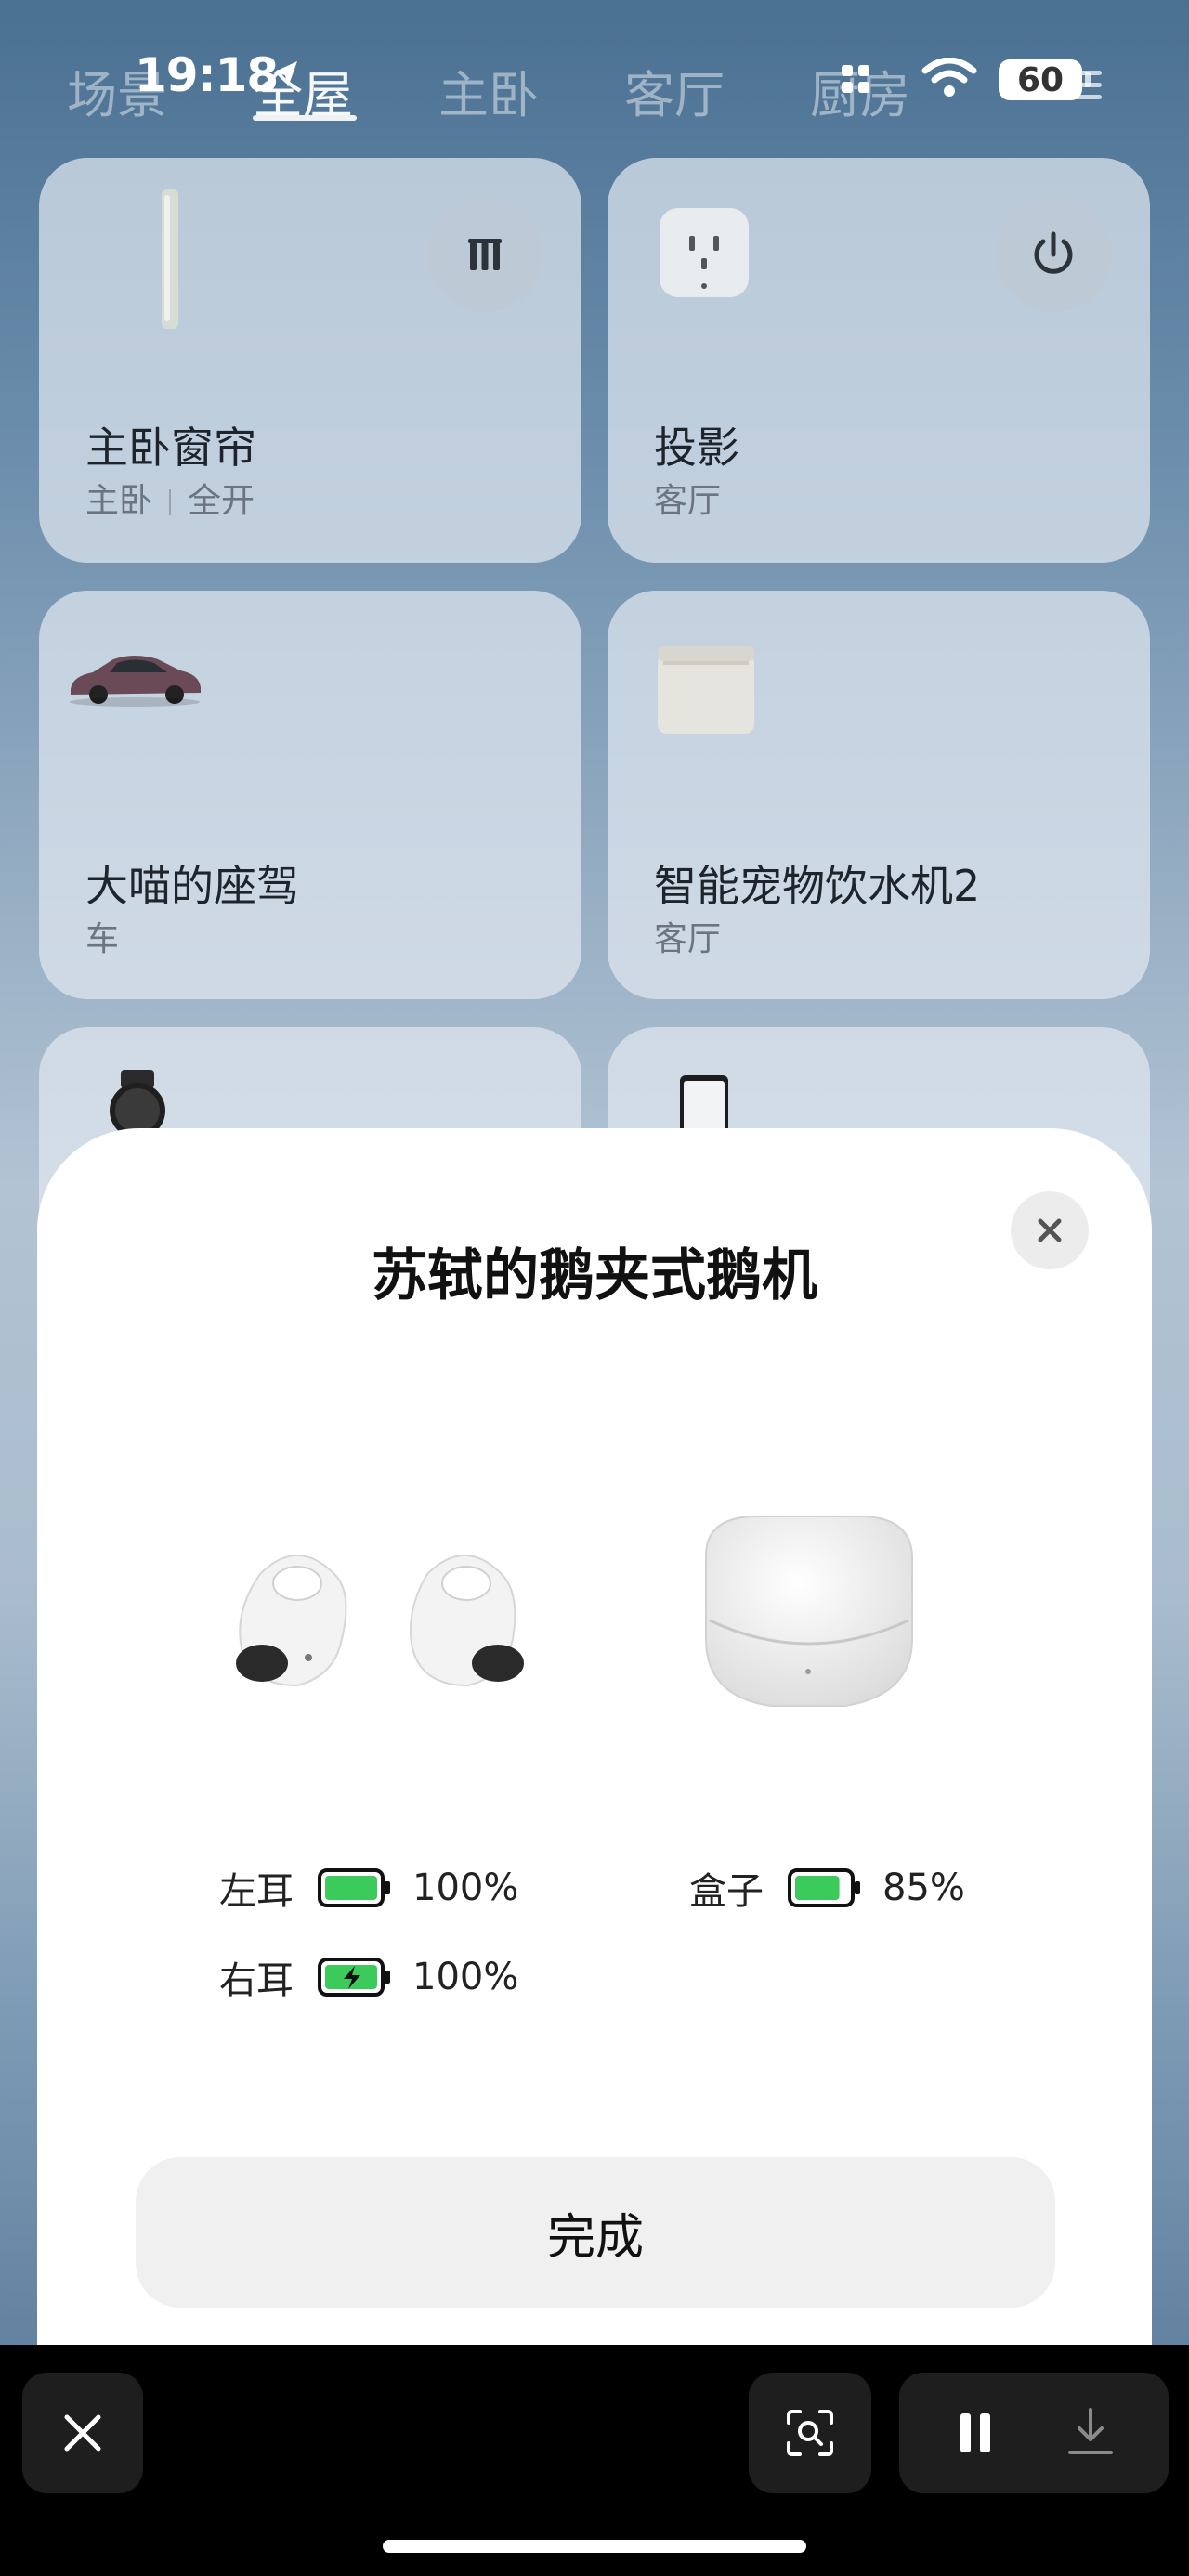 The image size is (1189, 2576). I want to click on right-ear-label: 右耳, so click(256, 1981).